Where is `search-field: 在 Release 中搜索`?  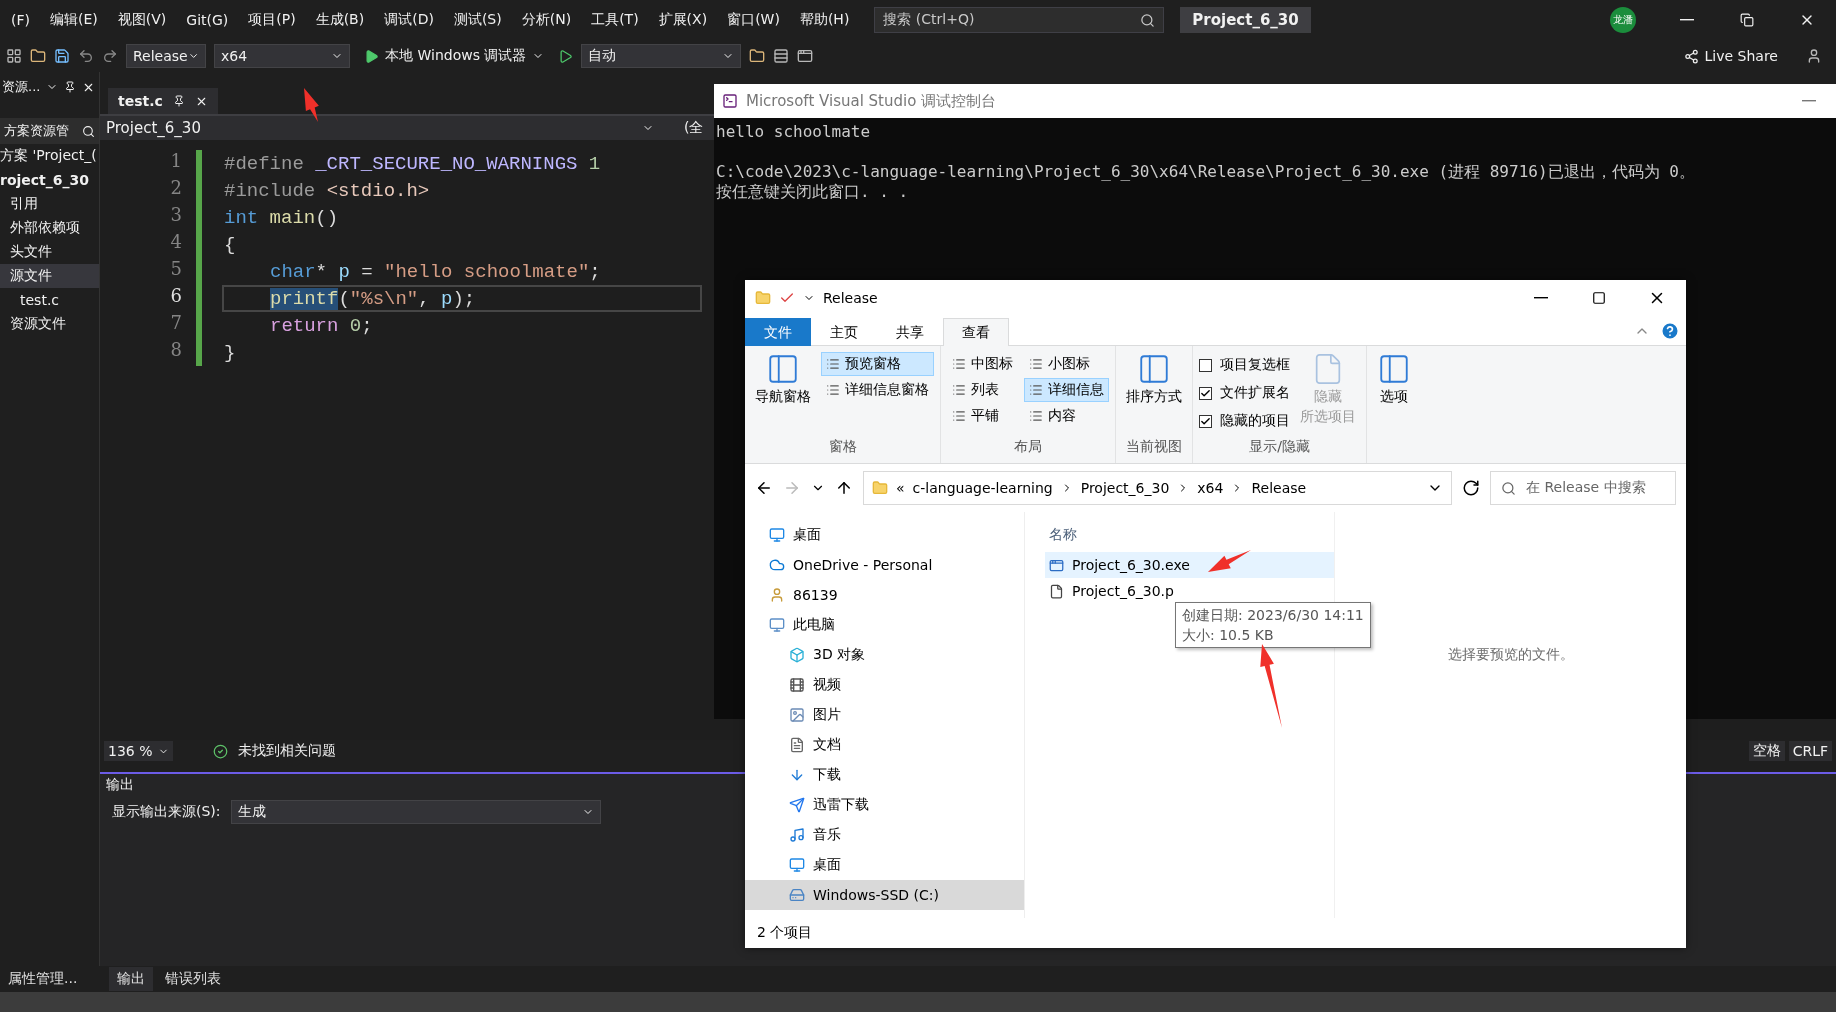
search-field: 在 Release 中搜索 is located at coordinates (1583, 488).